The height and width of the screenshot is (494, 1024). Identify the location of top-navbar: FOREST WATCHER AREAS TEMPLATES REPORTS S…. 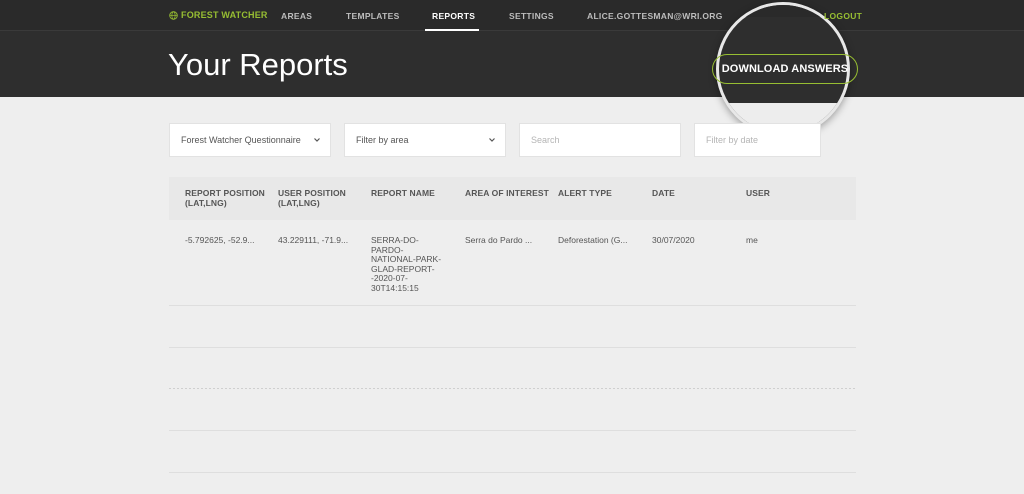
(512, 15).